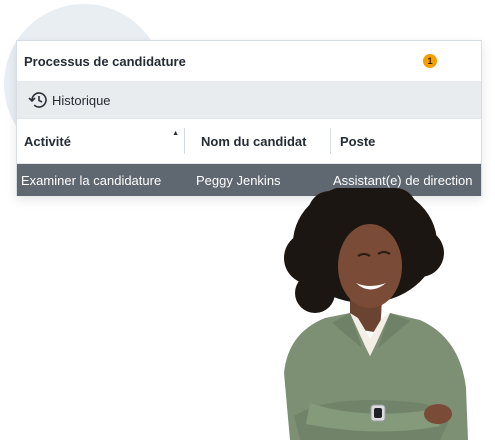  What do you see at coordinates (358, 141) in the screenshot?
I see `column-header-label: Poste` at bounding box center [358, 141].